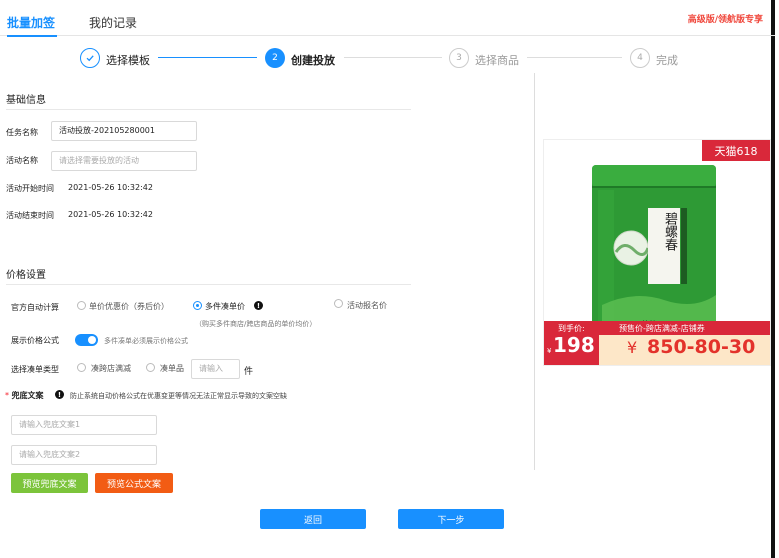 The height and width of the screenshot is (558, 779). What do you see at coordinates (497, 60) in the screenshot?
I see `step-3-label: 选择商品` at bounding box center [497, 60].